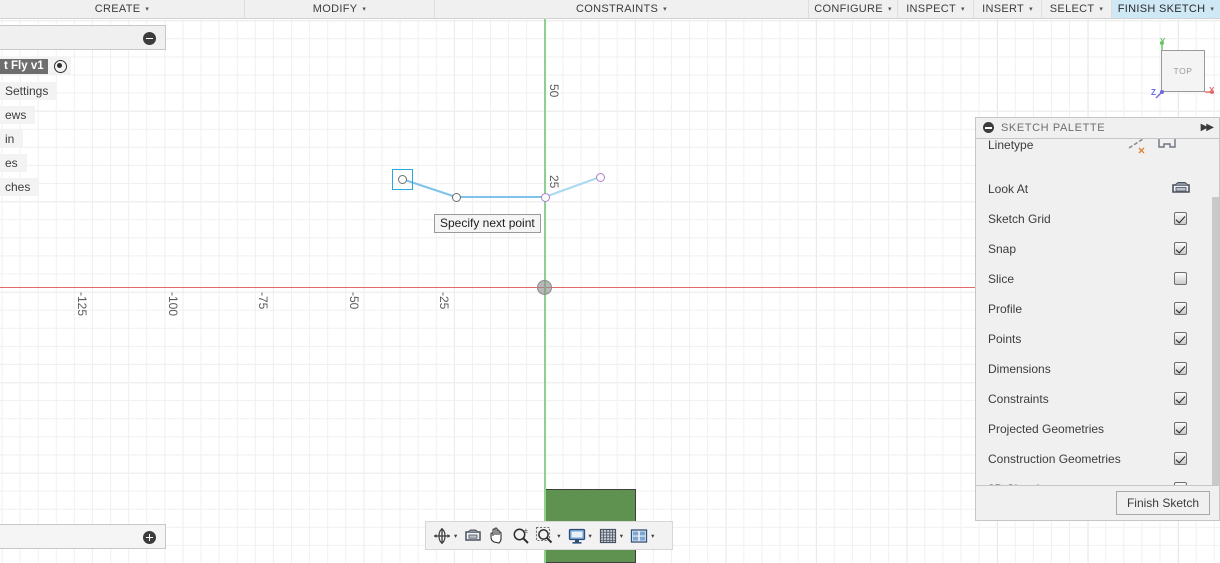 The image size is (1220, 563). Describe the element at coordinates (1163, 41) in the screenshot. I see `view-cube-axis-y: Y` at that location.